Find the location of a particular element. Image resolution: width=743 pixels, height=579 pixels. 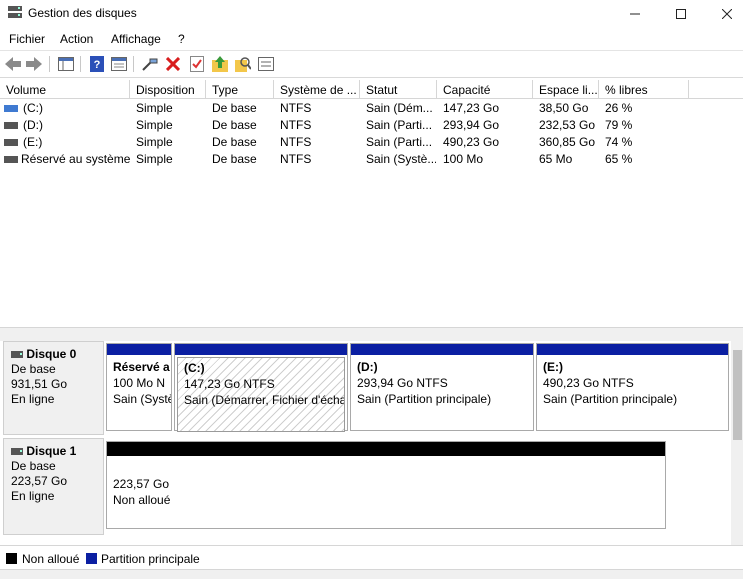

maximize-button is located at coordinates (681, 13).